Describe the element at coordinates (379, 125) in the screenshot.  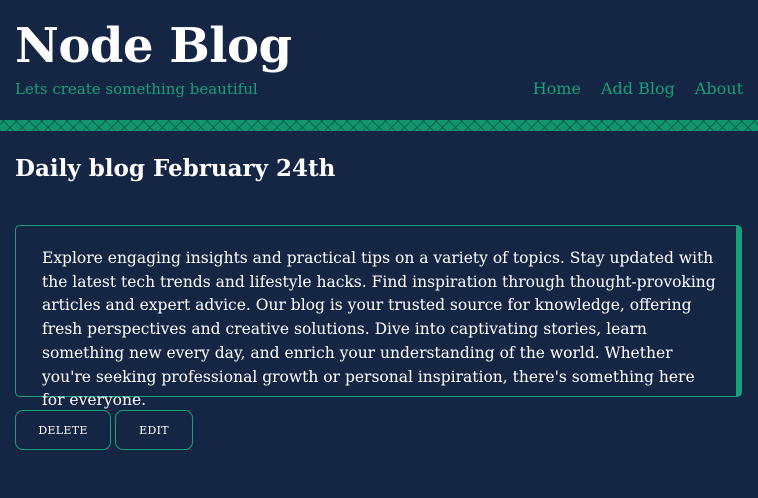
I see `header-divider` at that location.